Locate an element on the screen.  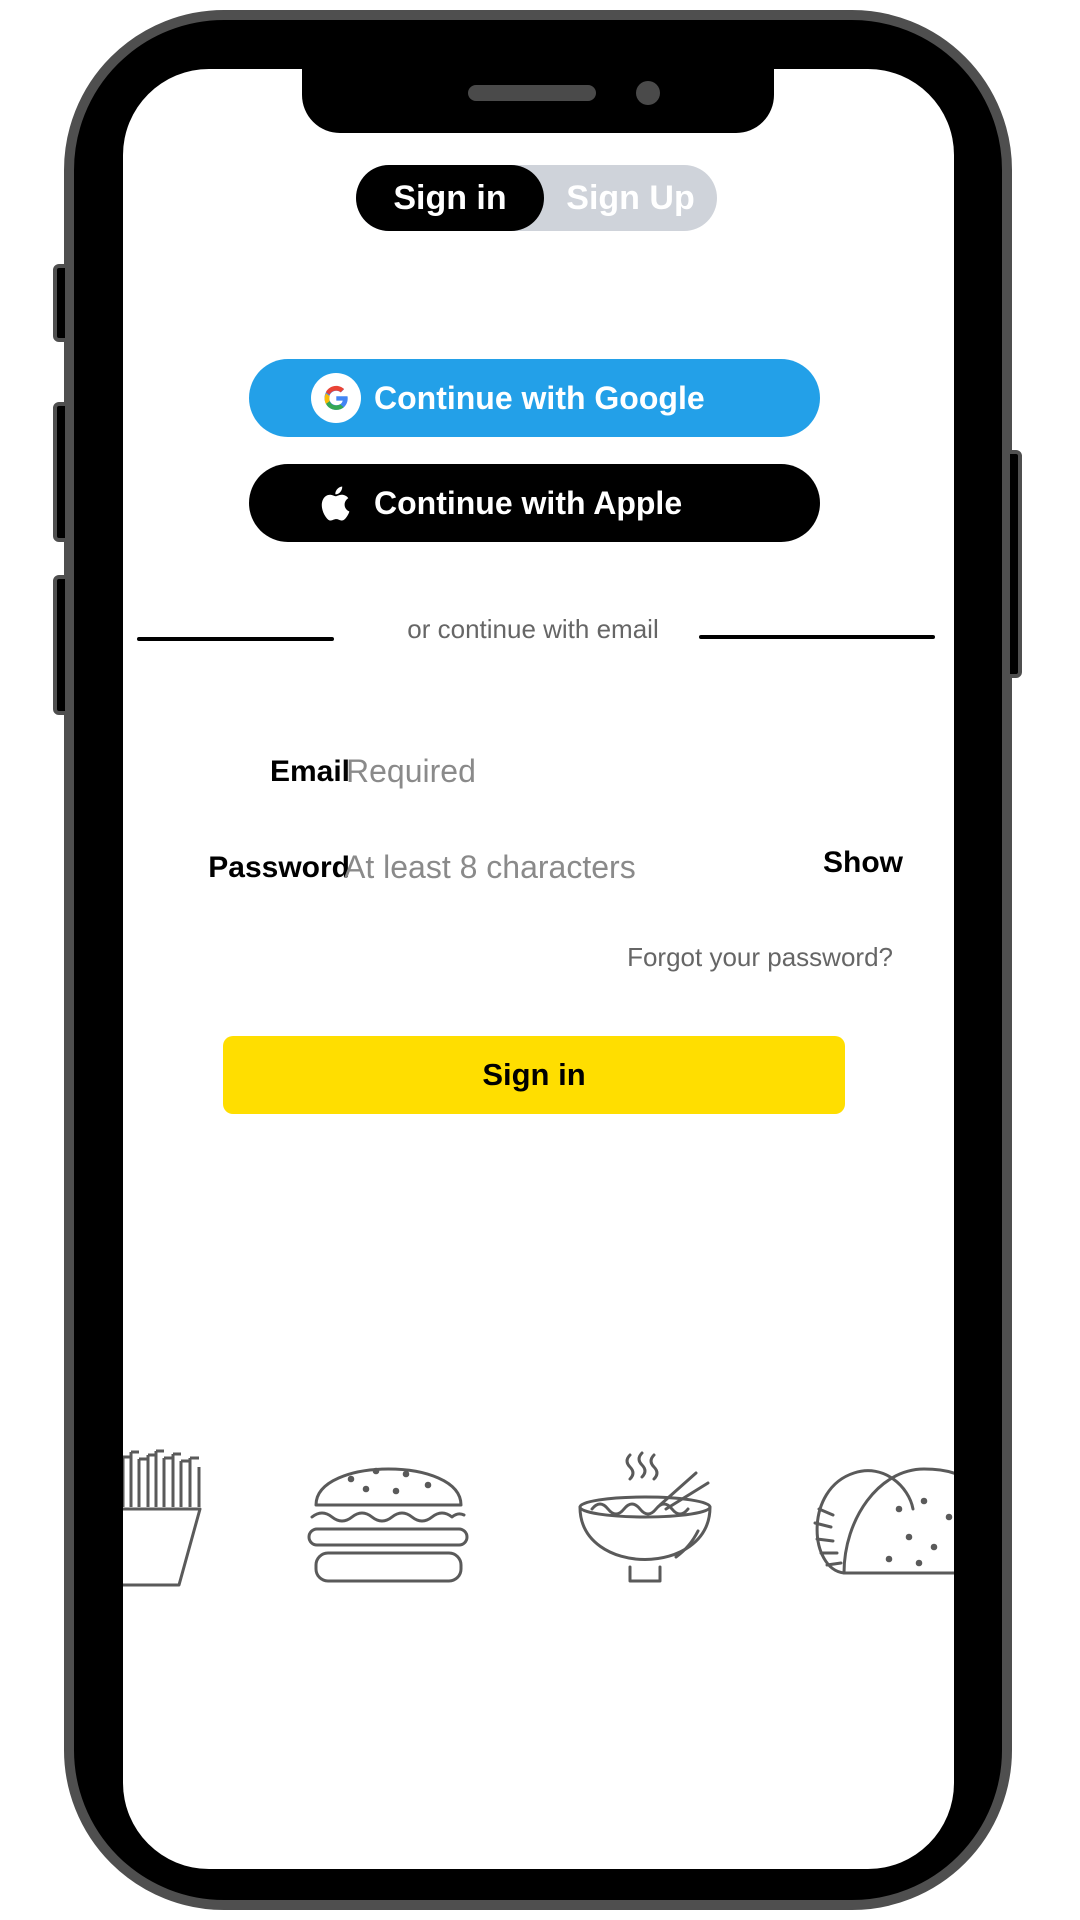
power-button is located at coordinates (1014, 564).